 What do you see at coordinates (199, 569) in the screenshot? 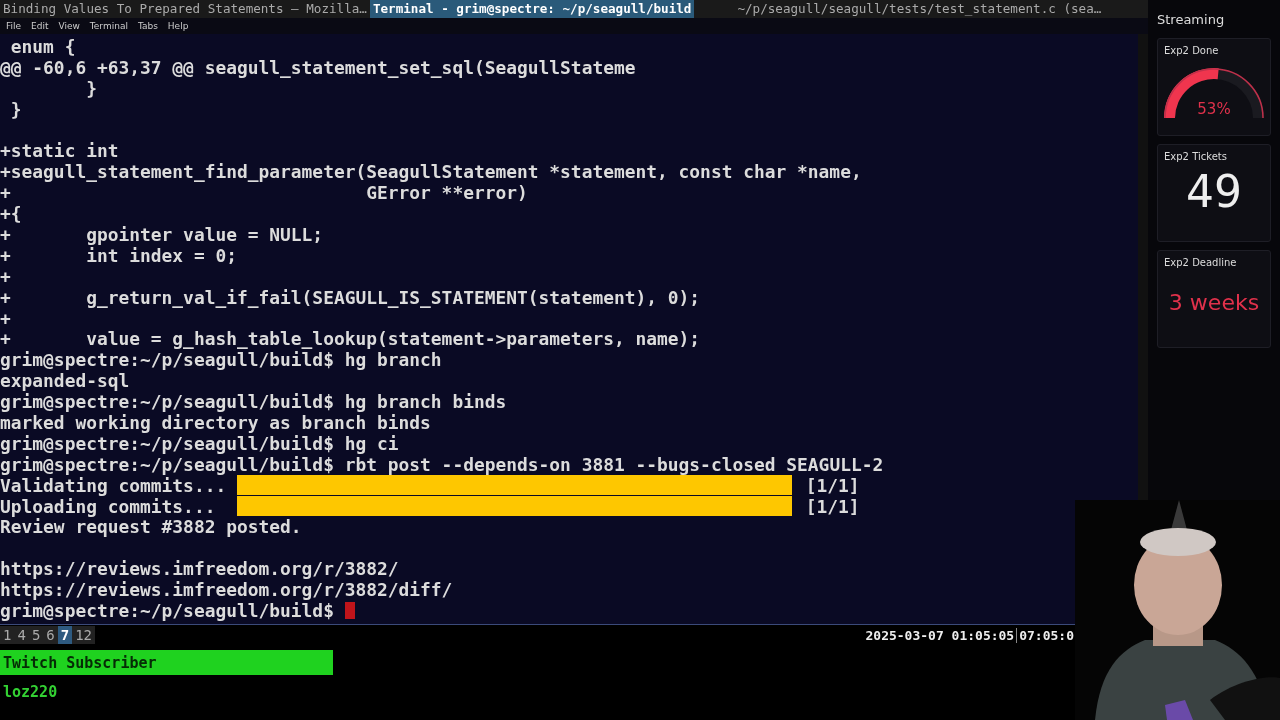
I see `terminal-line: https://reviews.imfreedom.org/r/3882/` at bounding box center [199, 569].